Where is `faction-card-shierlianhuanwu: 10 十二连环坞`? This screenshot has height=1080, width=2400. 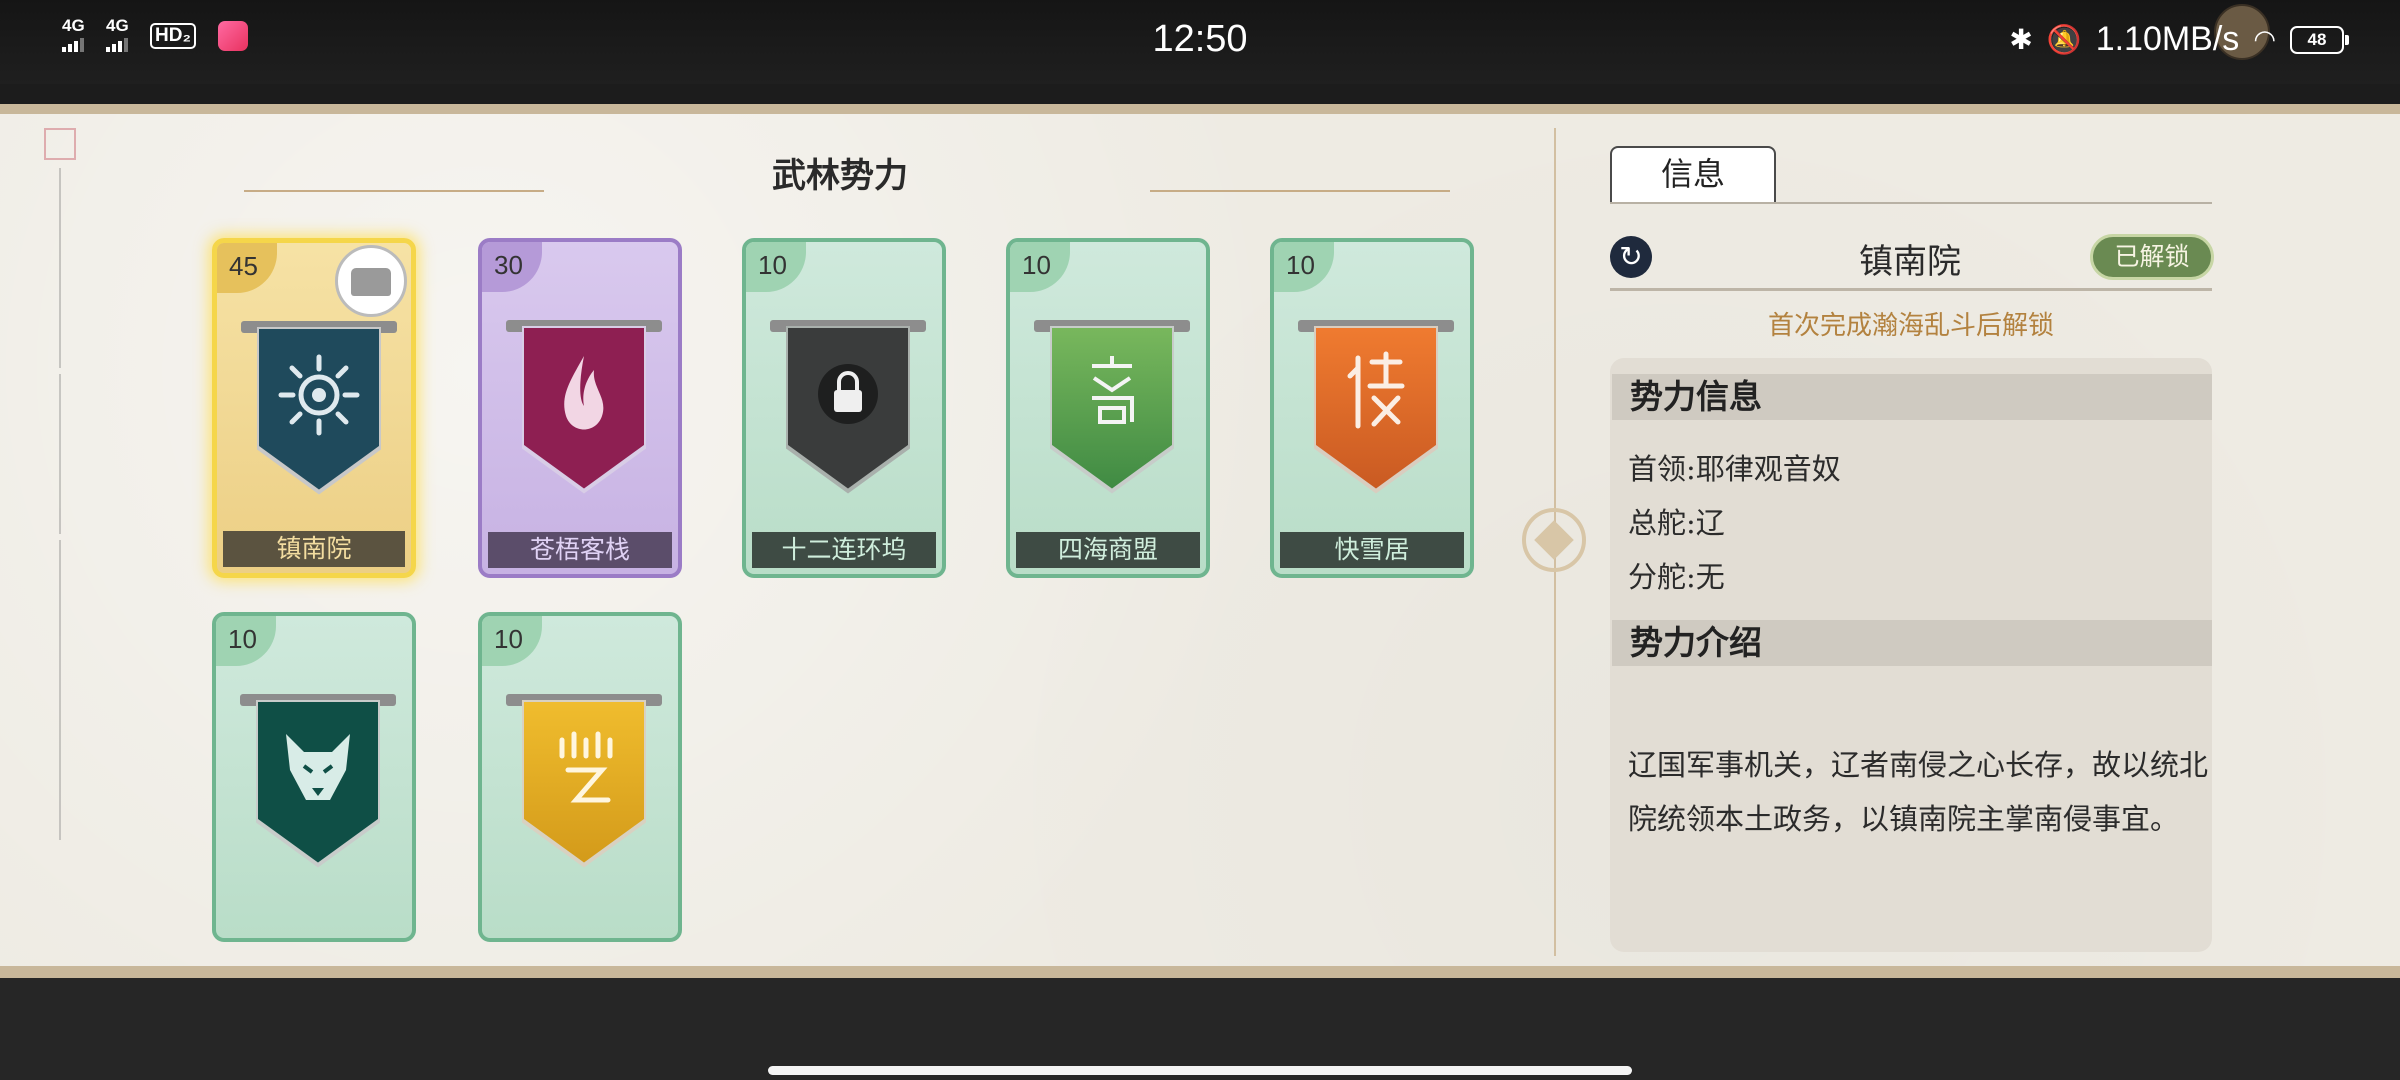
faction-card-shierlianhuanwu: 10 十二连环坞 is located at coordinates (844, 408).